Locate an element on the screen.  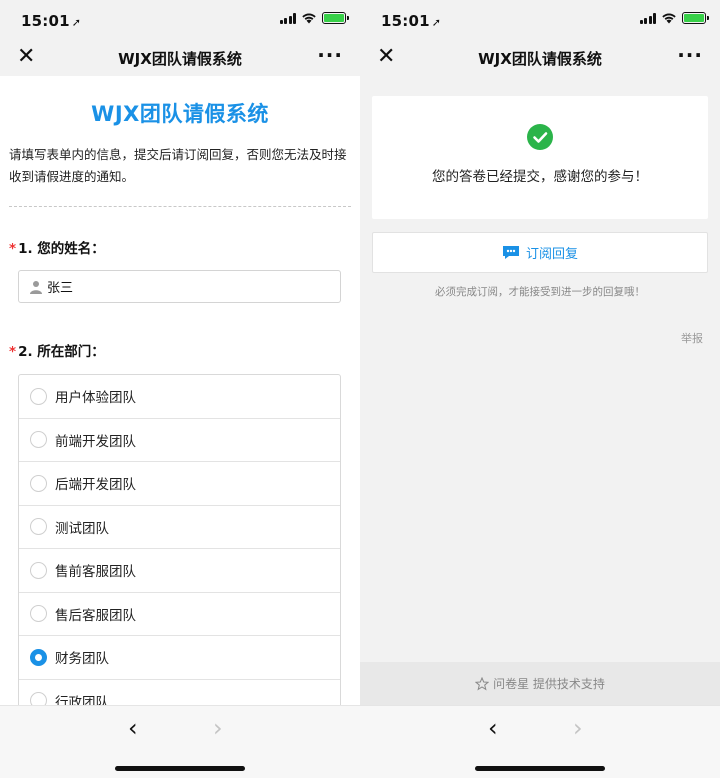
form-title: WJX团队请假系统 is located at coordinates (180, 114).